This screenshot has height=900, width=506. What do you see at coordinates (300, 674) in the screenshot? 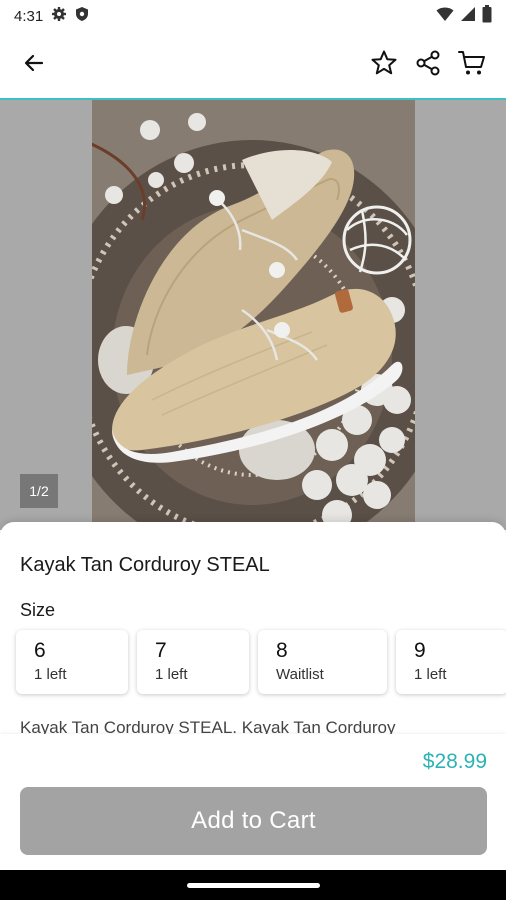
I see `size-stock: Waitlist` at bounding box center [300, 674].